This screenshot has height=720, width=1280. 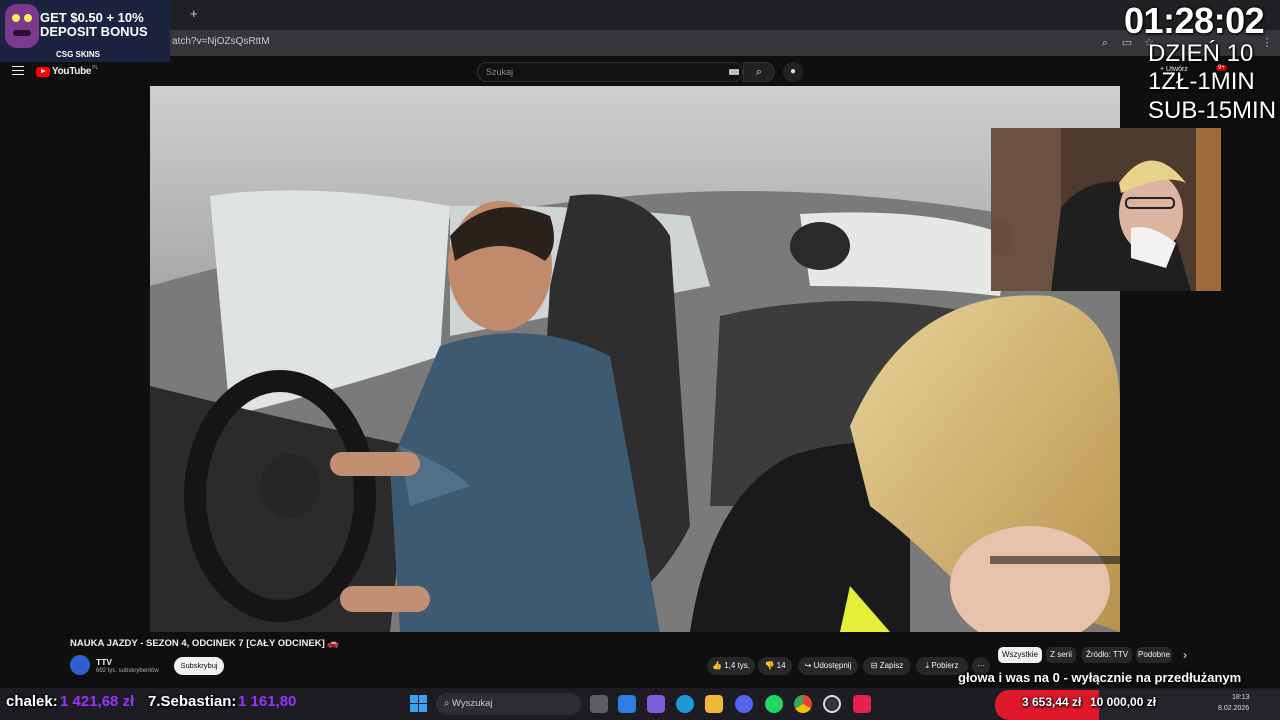 I want to click on file-explorer-icon, so click(x=714, y=704).